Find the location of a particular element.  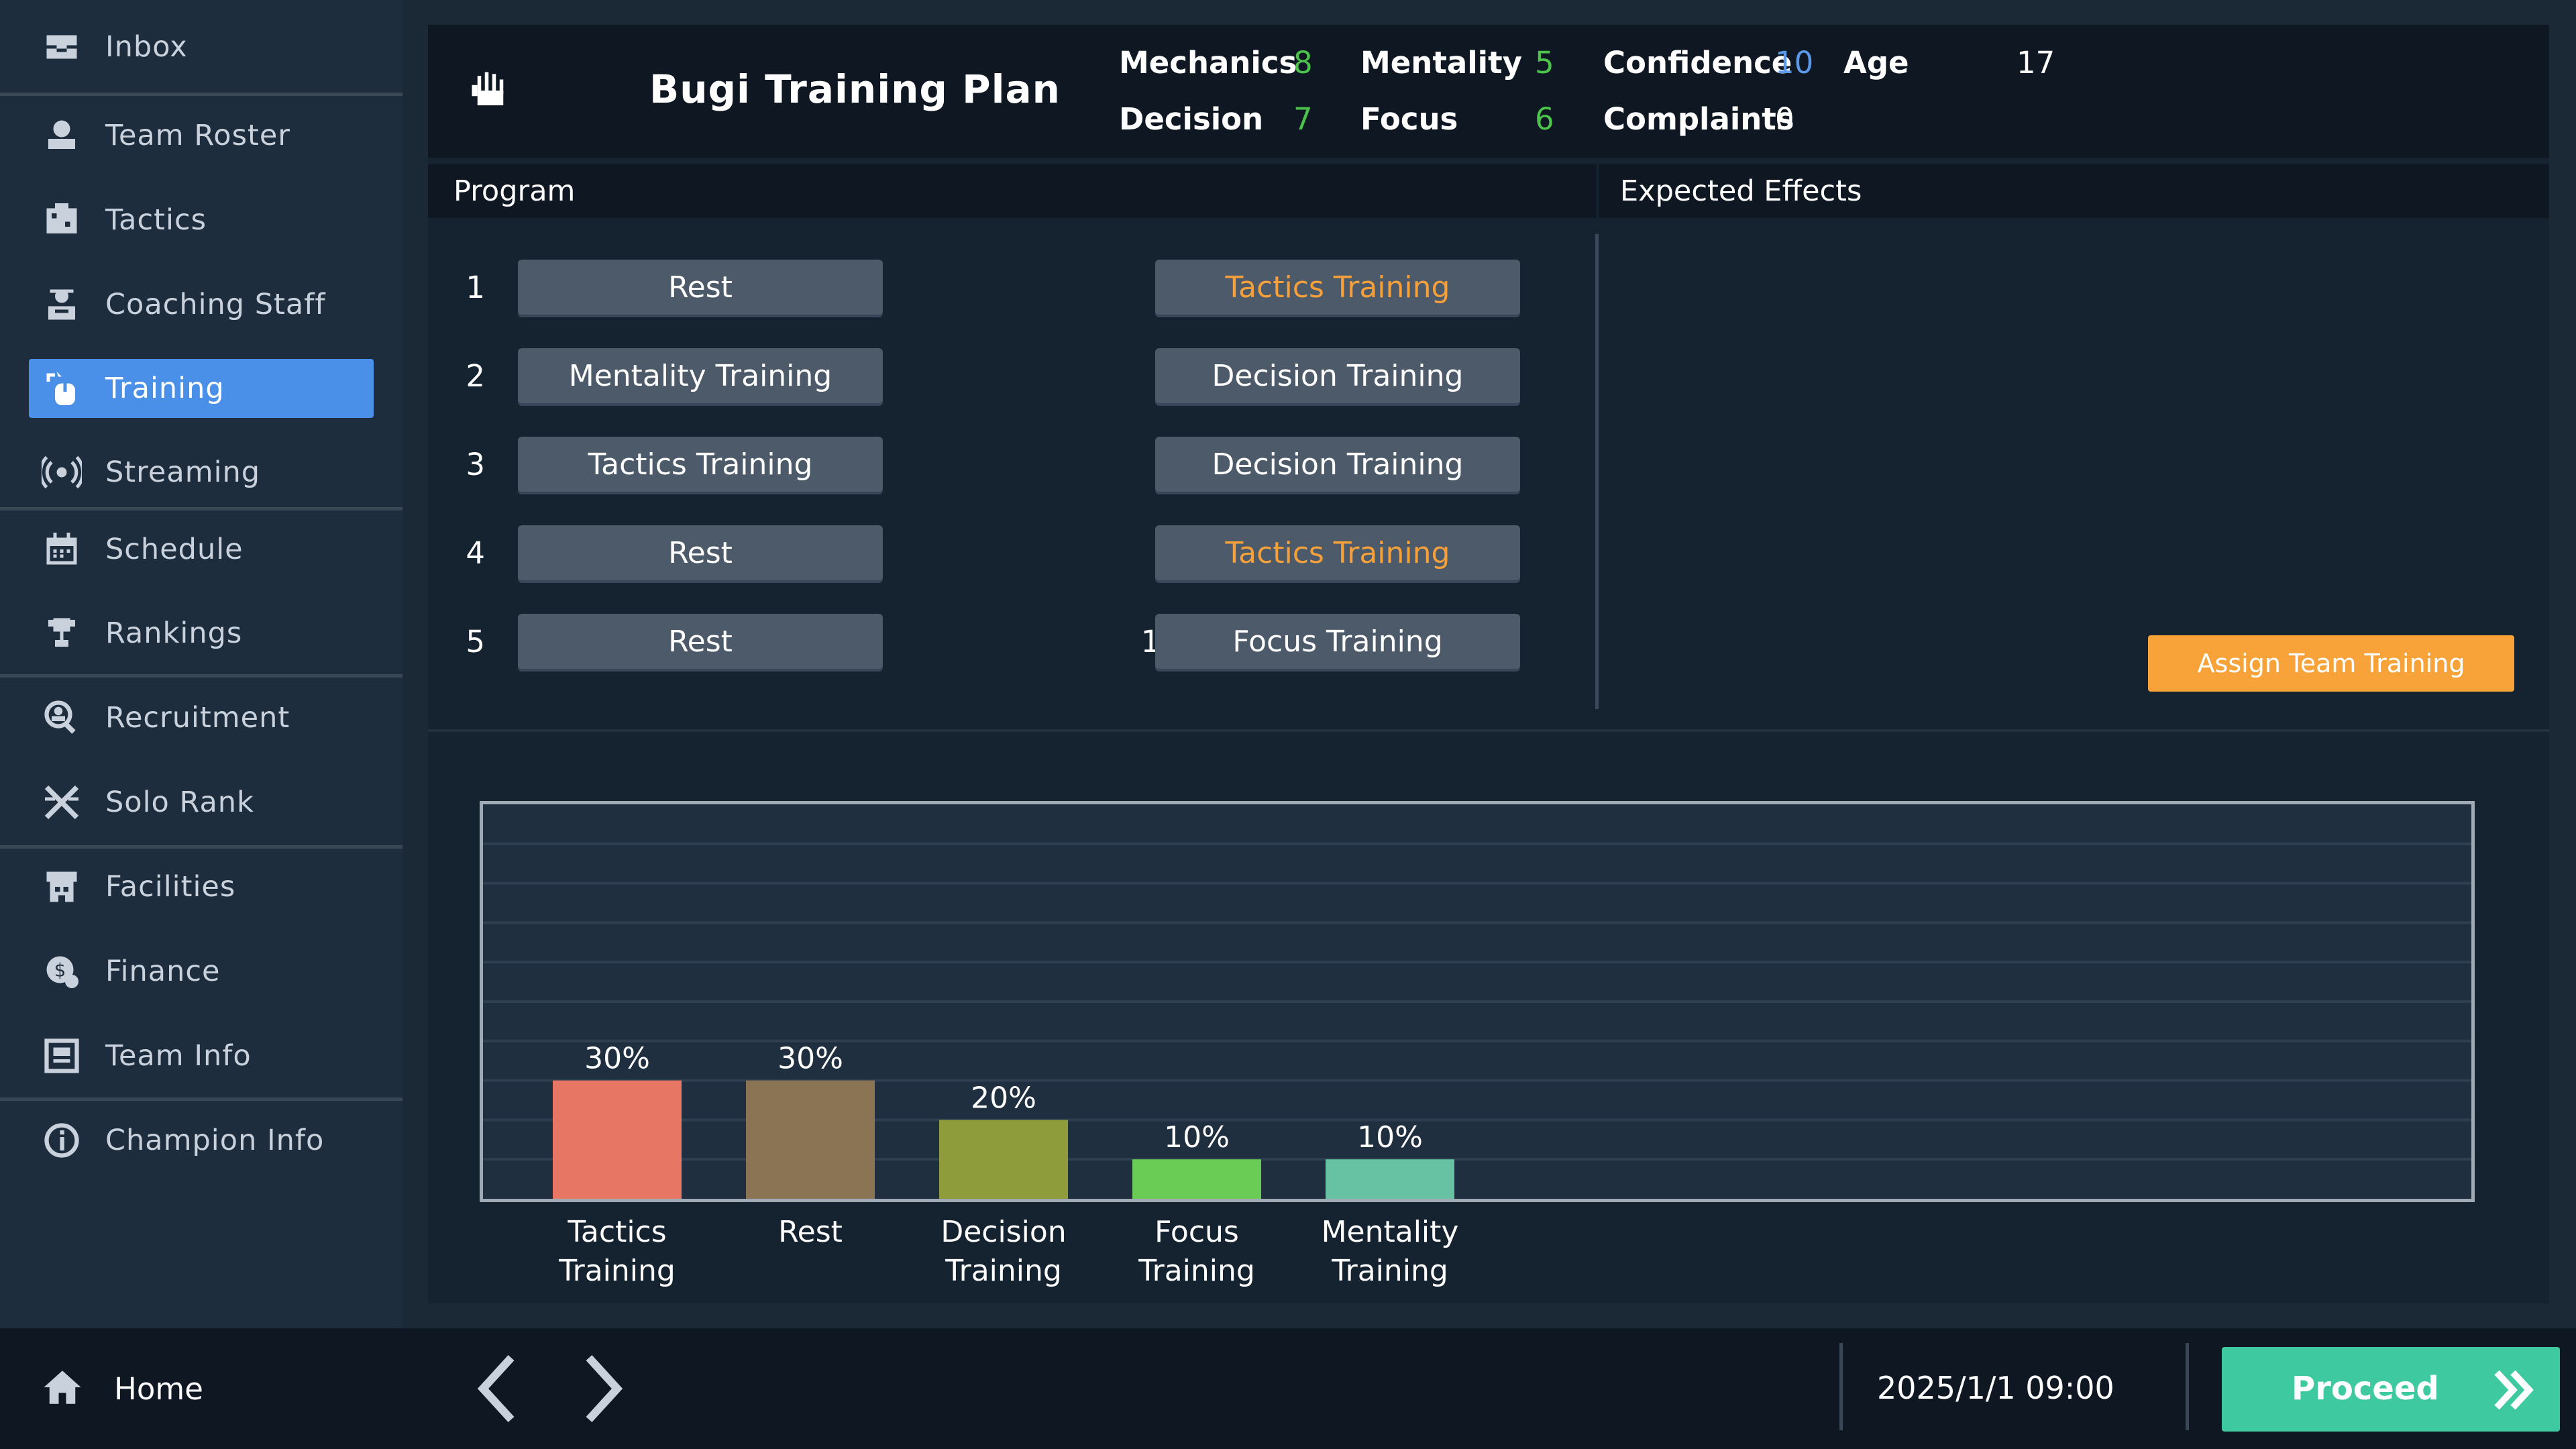

sidebar-item-solo-rank: Solo Rank is located at coordinates (201, 802).